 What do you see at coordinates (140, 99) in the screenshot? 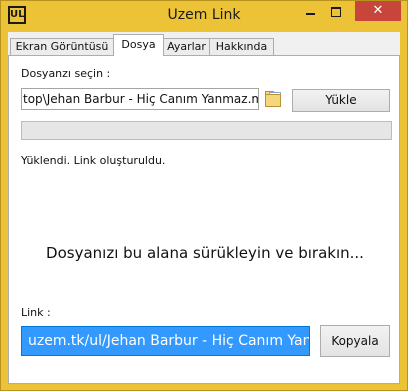
I see `file-path-field: top\Jehan Barbur - Hiç Canım Yanmaz.mp3` at bounding box center [140, 99].